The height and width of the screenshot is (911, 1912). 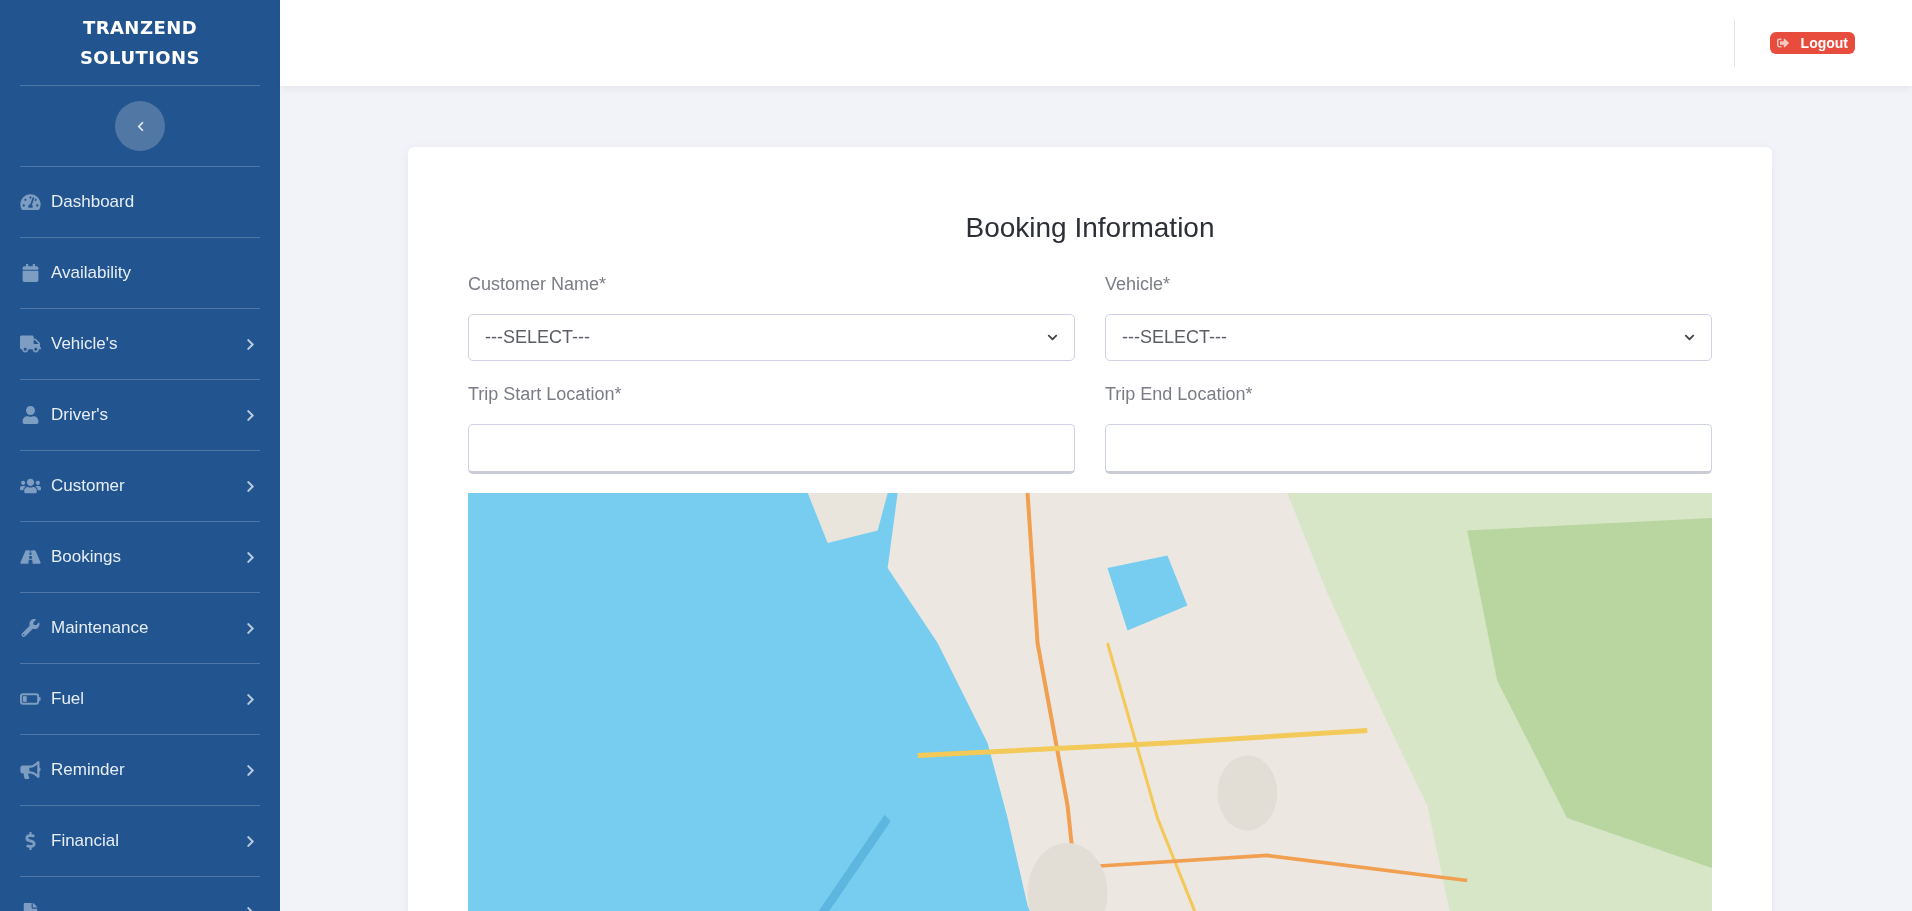 What do you see at coordinates (140, 557) in the screenshot?
I see `sidebar-item: Bookings` at bounding box center [140, 557].